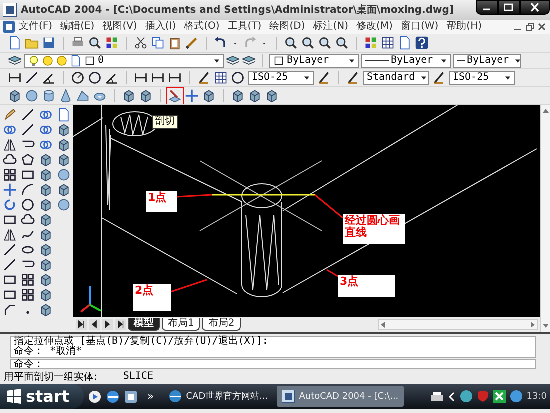 The width and height of the screenshot is (550, 413). I want to click on more-button: », so click(151, 396).